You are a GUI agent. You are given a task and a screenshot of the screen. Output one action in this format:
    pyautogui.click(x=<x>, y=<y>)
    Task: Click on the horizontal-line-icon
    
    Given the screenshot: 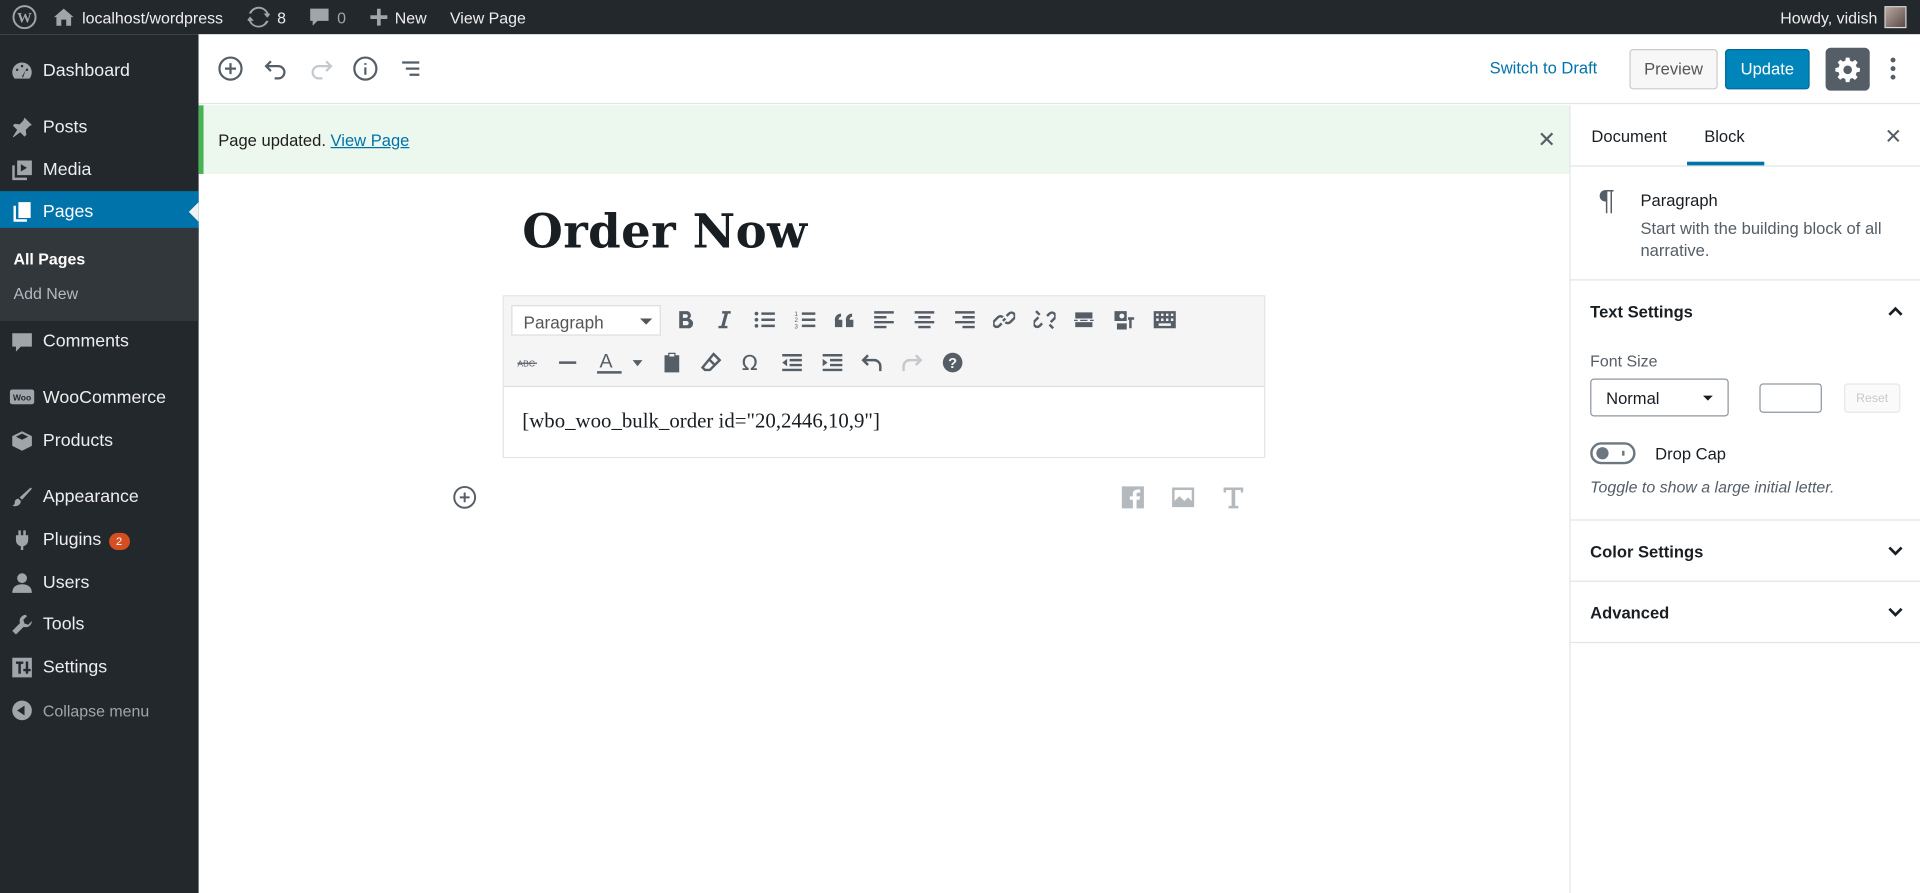 What is the action you would take?
    pyautogui.click(x=567, y=362)
    